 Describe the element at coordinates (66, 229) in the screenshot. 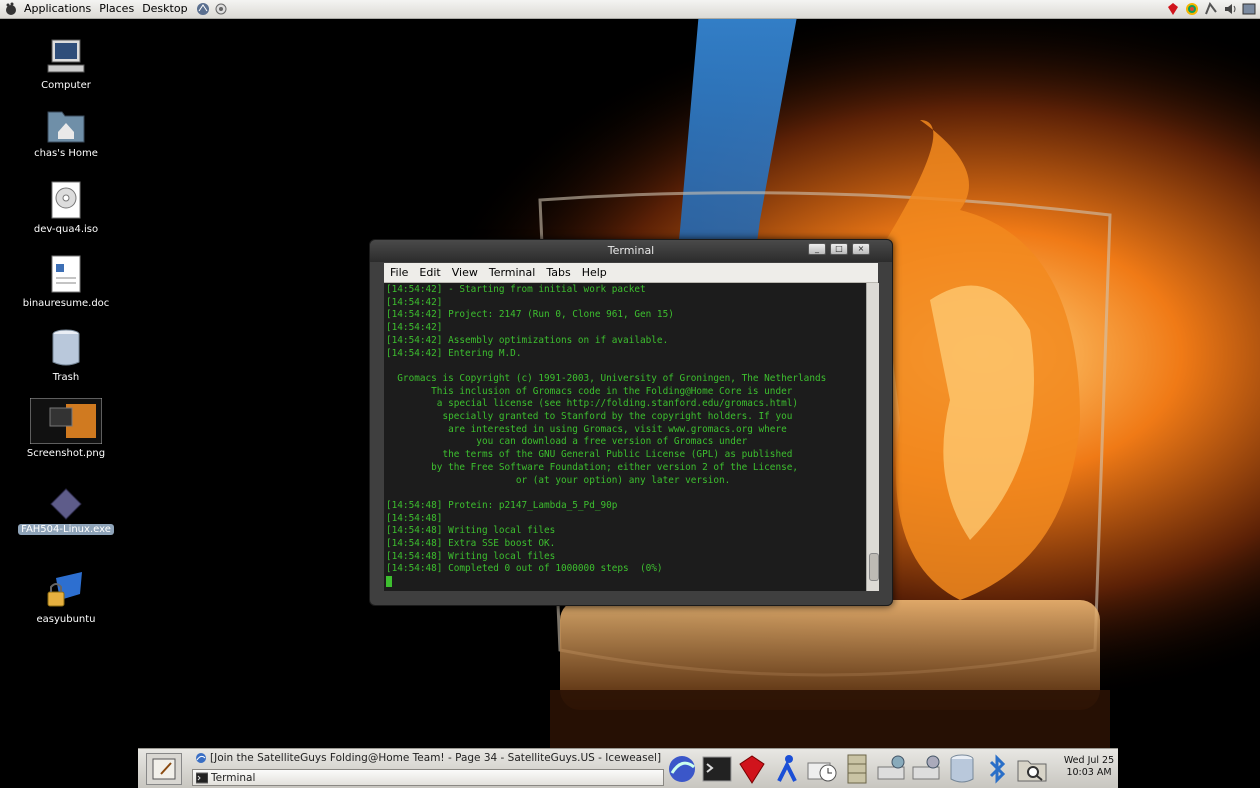

I see `desktop-icon-label: dev-qua4.iso` at that location.